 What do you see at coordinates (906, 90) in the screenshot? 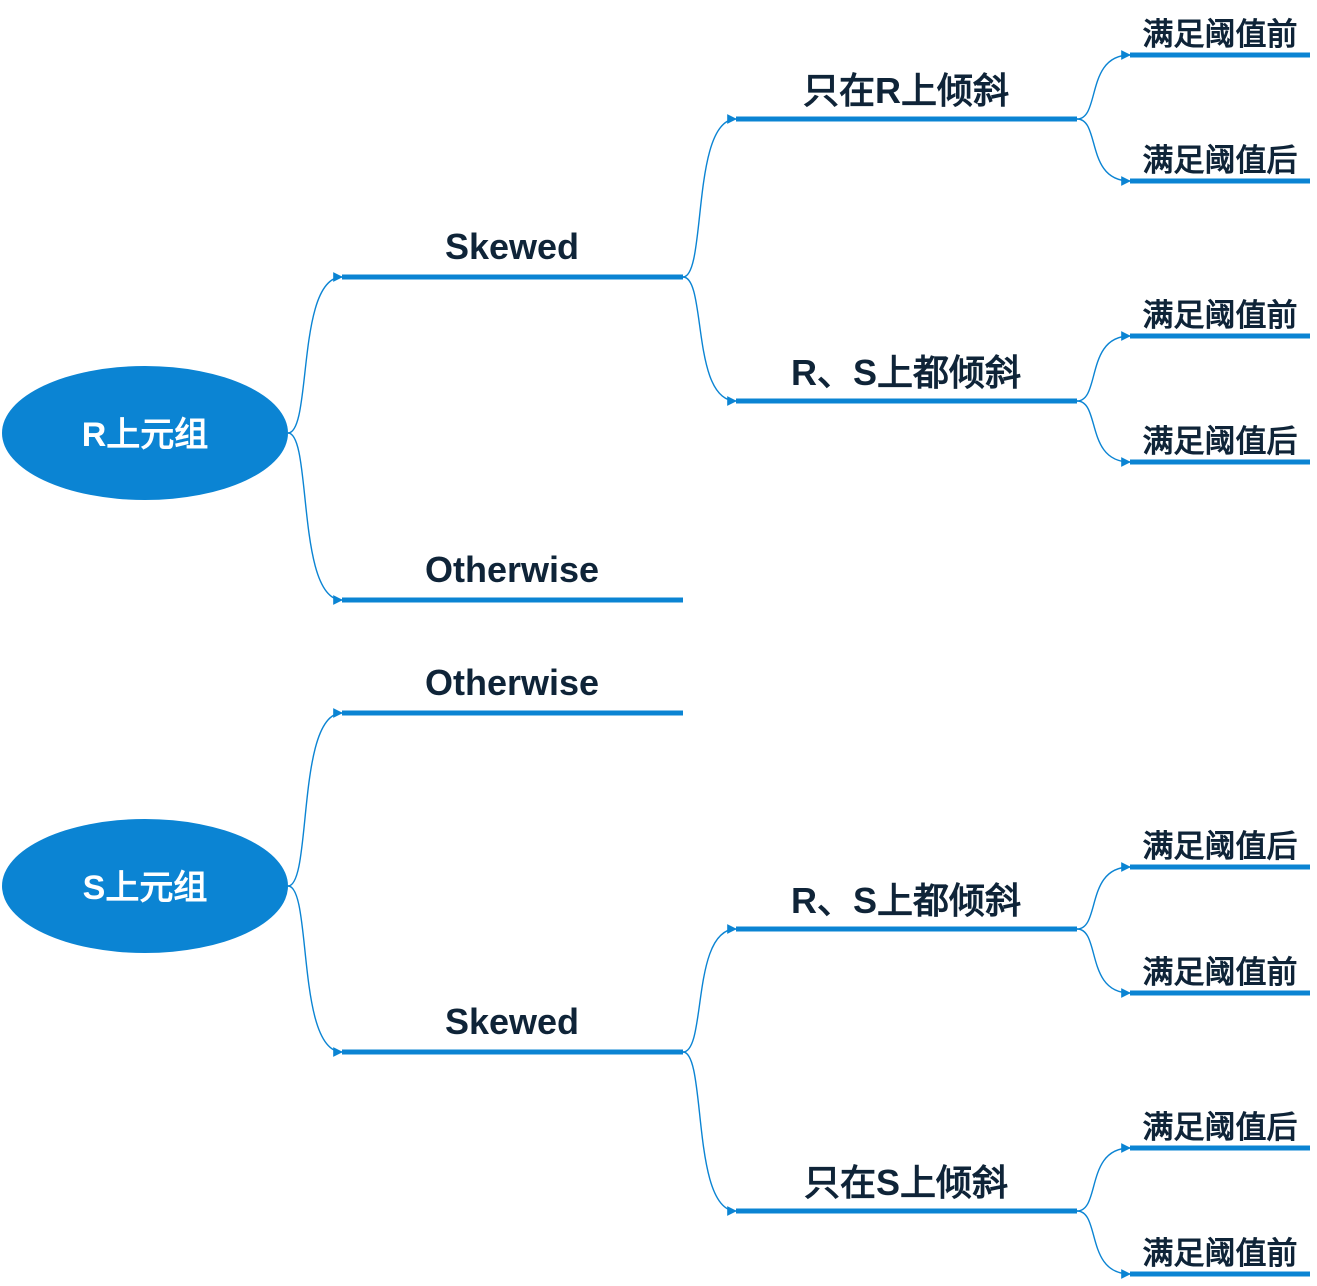
I see `sub-branch-label: 只在R上倾斜` at bounding box center [906, 90].